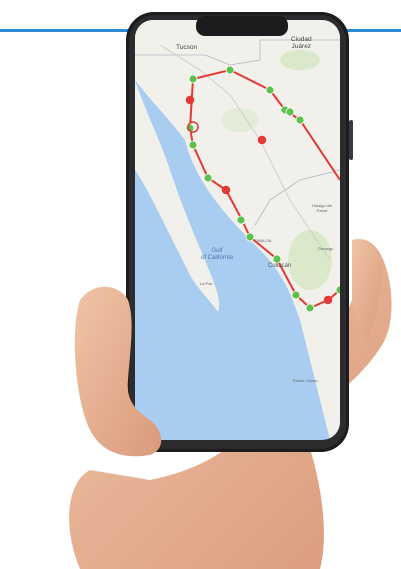 The width and height of the screenshot is (401, 569). Describe the element at coordinates (206, 283) in the screenshot. I see `label-la-paz: La Paz` at that location.